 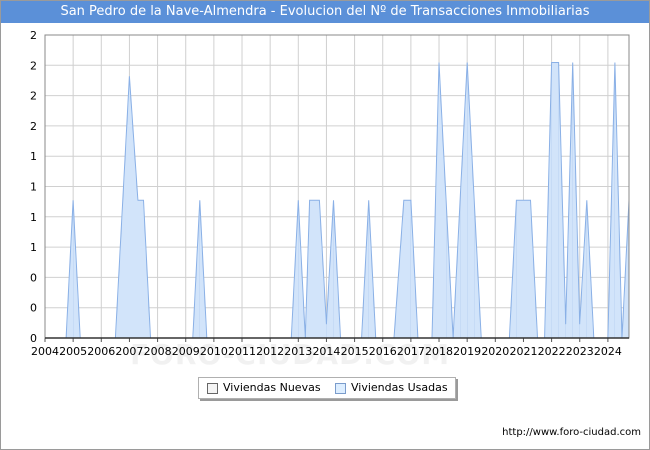 What do you see at coordinates (212, 388) in the screenshot?
I see `legend-swatch-nuevas` at bounding box center [212, 388].